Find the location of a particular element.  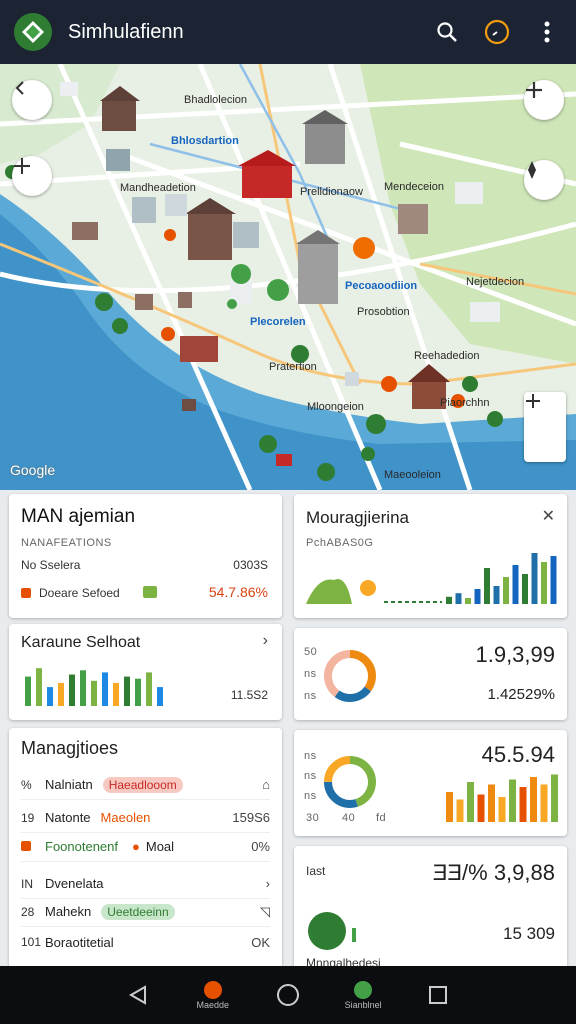

zoom-controls is located at coordinates (545, 427).